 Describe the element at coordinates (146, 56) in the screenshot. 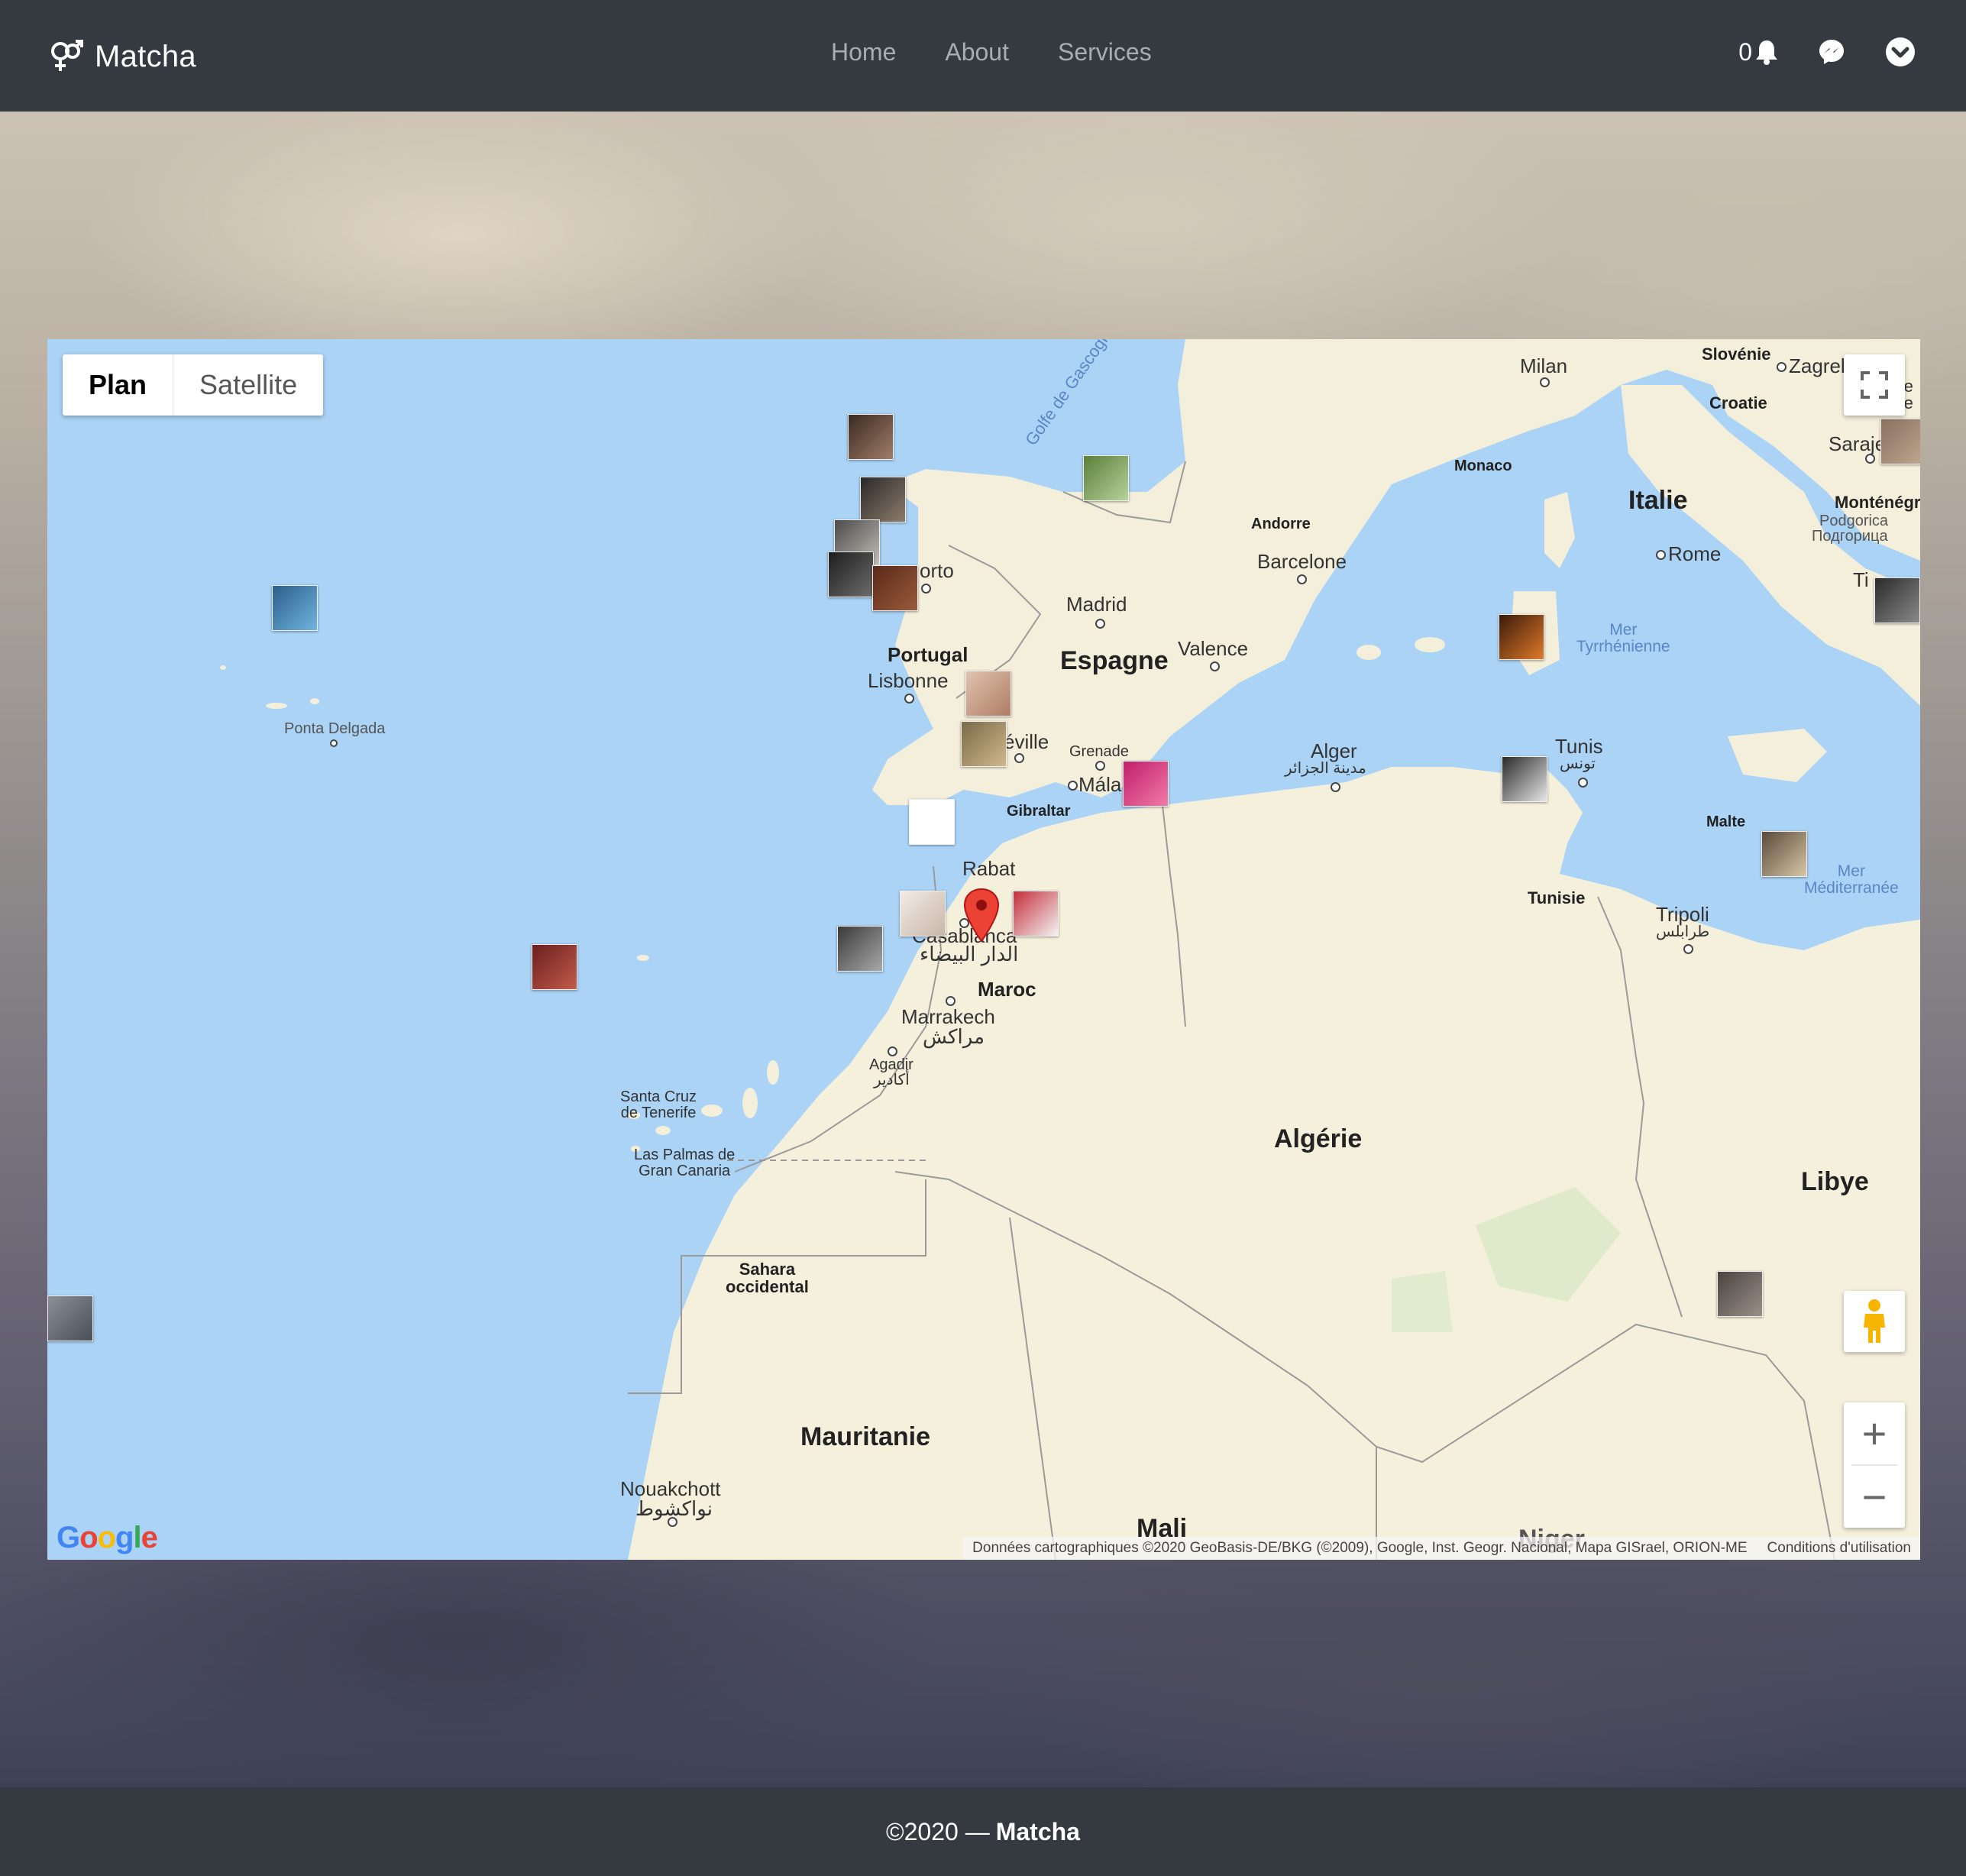

I see `brand-name: Matcha` at that location.